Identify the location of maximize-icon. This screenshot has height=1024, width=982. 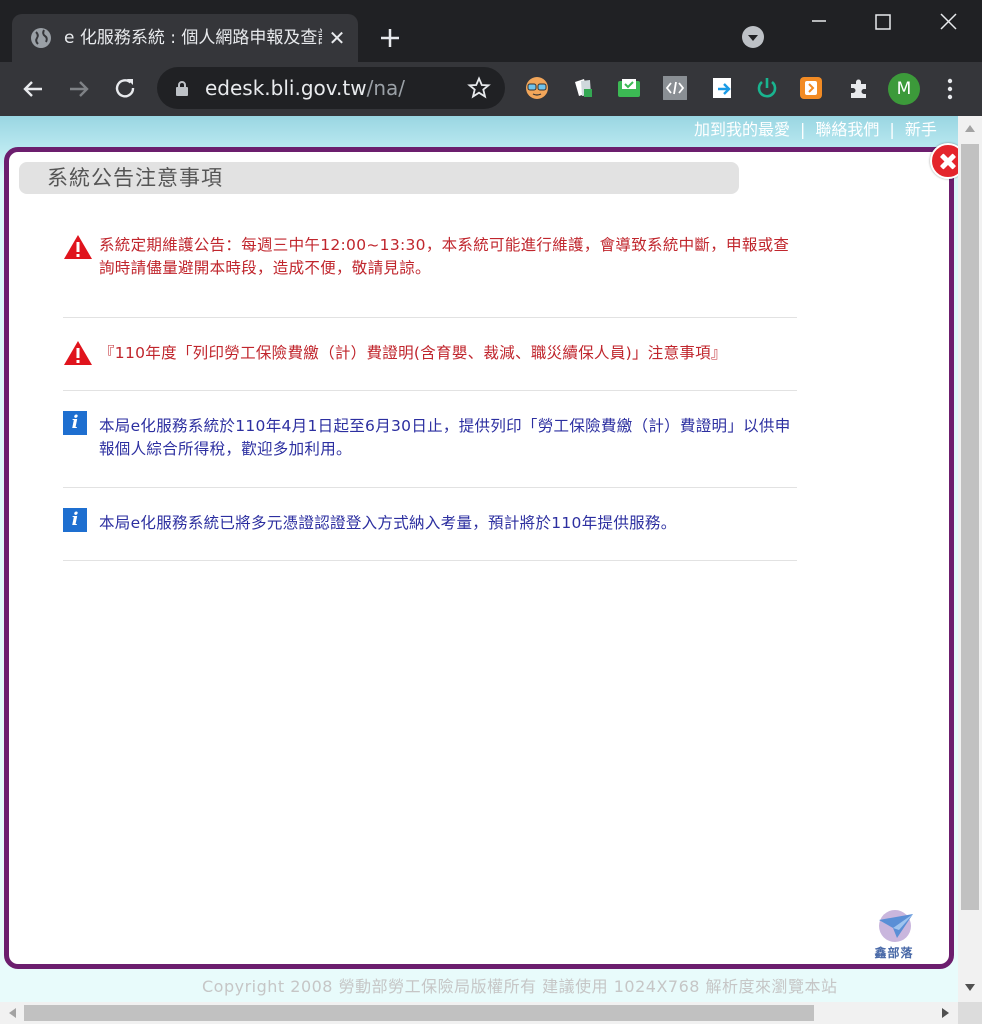
(883, 22).